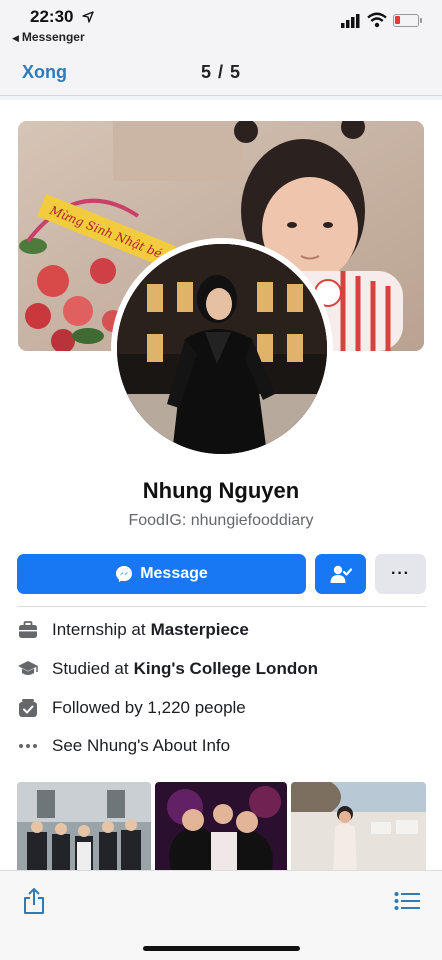  Describe the element at coordinates (28, 708) in the screenshot. I see `followers-icon` at that location.